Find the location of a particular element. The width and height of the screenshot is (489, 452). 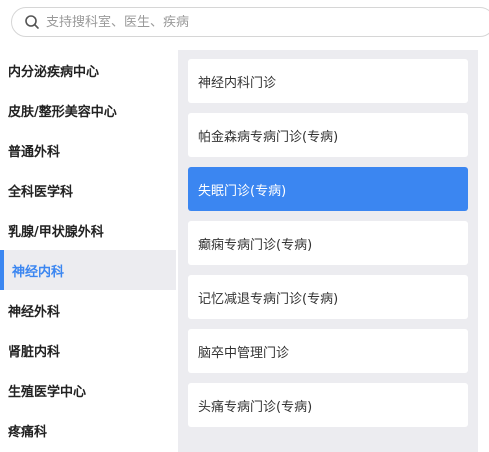

clinic-item-memory-decline: 记忆减退专病门诊(专病) is located at coordinates (328, 297).